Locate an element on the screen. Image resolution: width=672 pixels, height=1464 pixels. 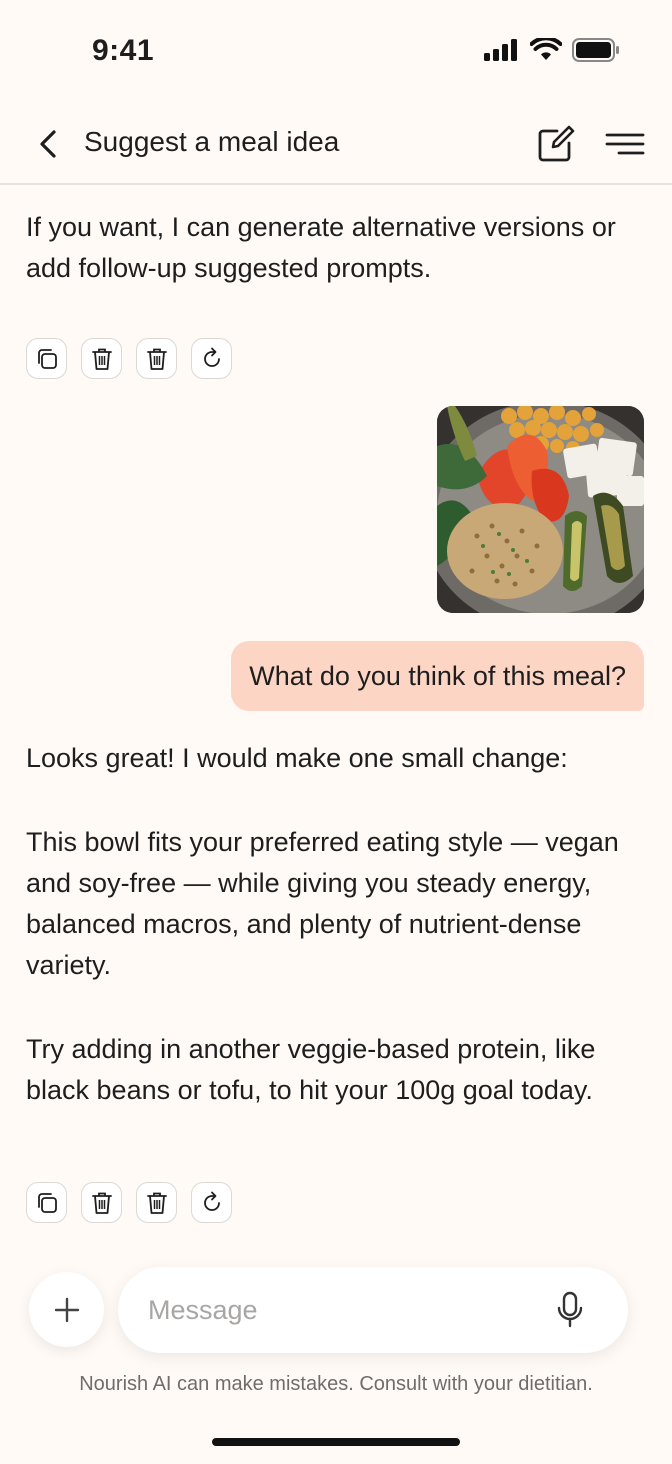
chat-header: Suggest a meal idea is located at coordinates (336, 142).